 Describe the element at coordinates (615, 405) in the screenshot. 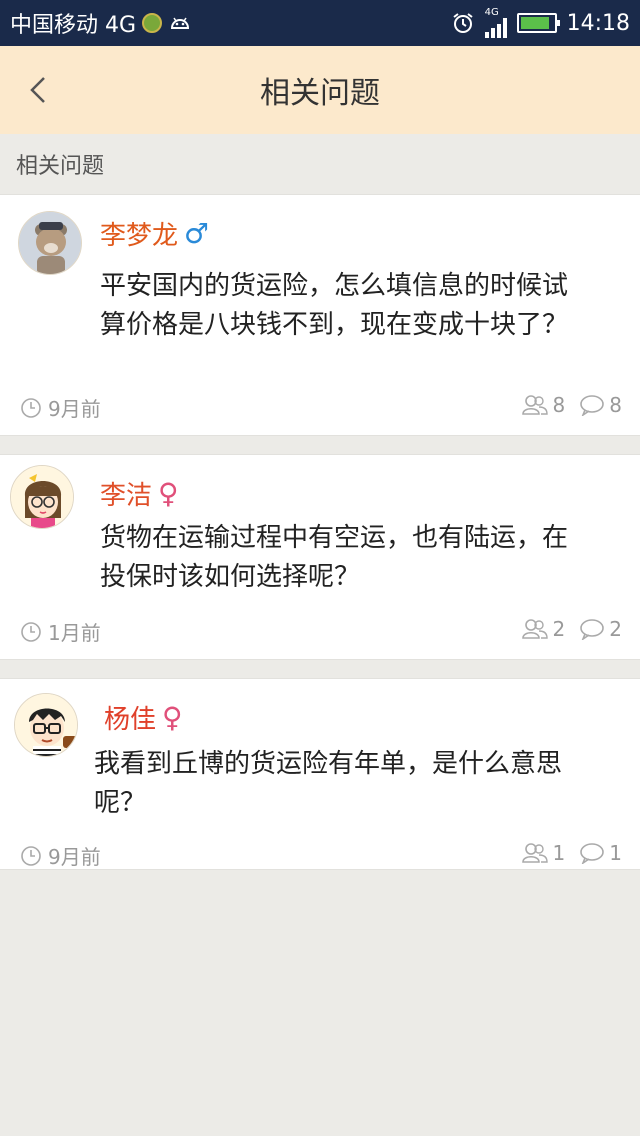

I see `comment-count: 8` at that location.